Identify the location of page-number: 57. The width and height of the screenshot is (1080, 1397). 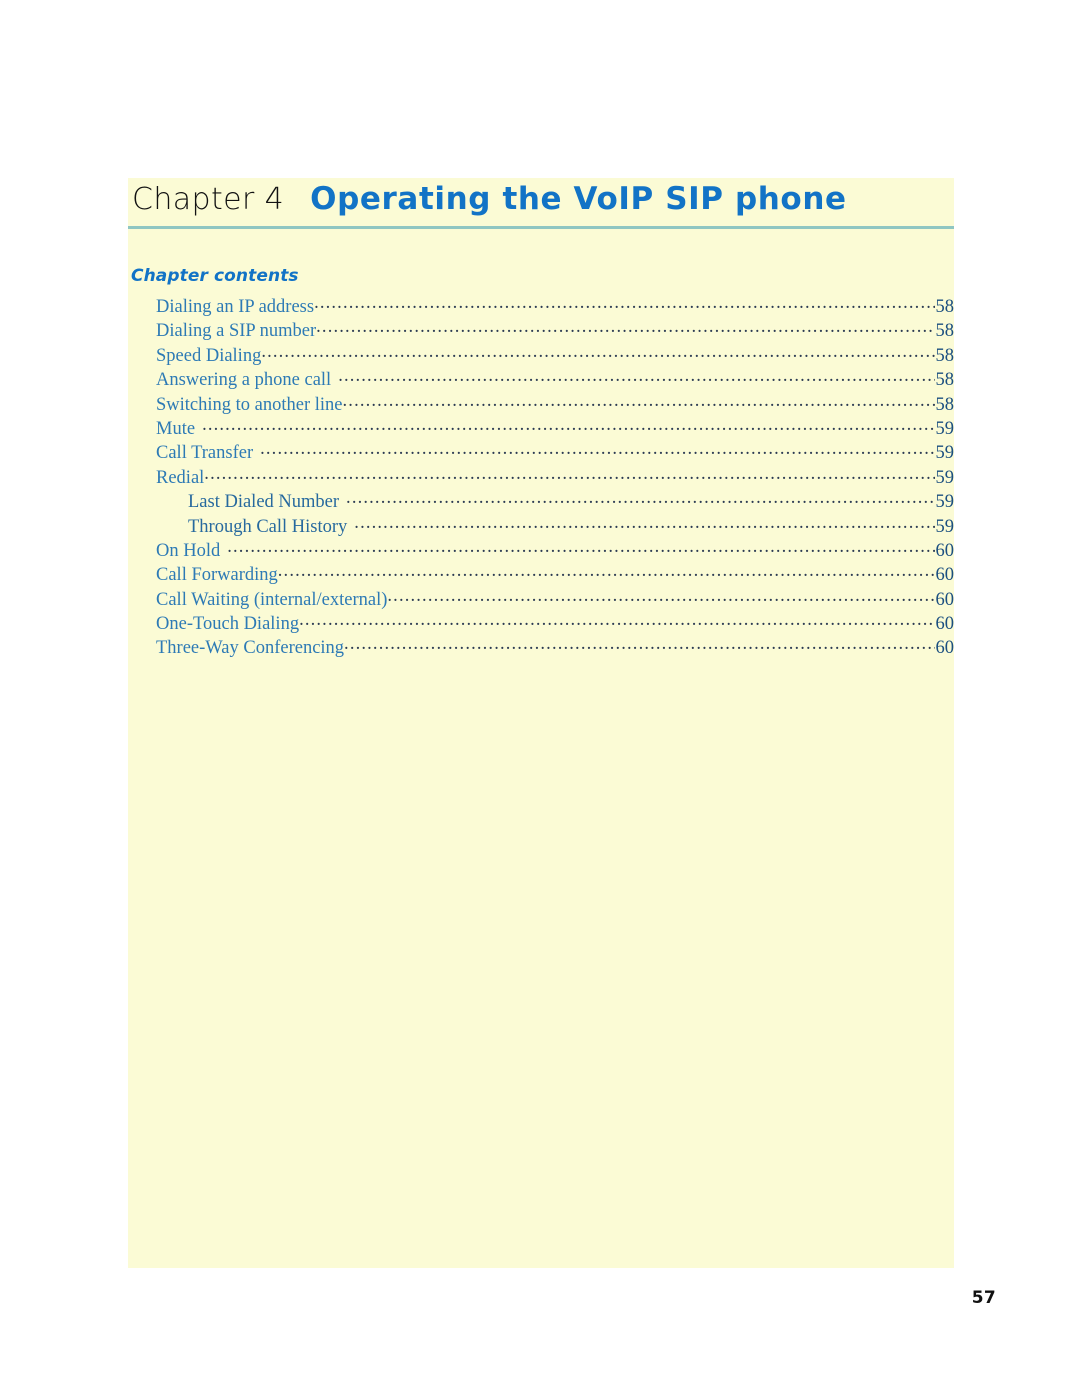
(983, 1298).